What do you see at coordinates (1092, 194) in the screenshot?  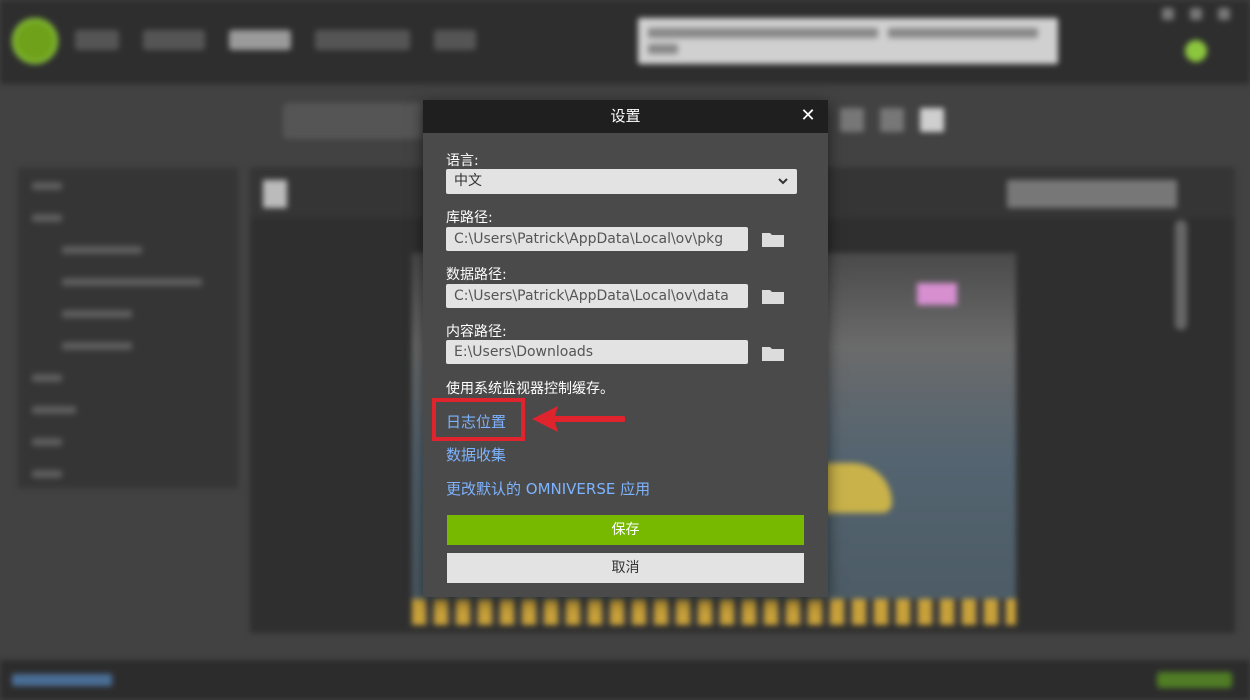 I see `version-select` at bounding box center [1092, 194].